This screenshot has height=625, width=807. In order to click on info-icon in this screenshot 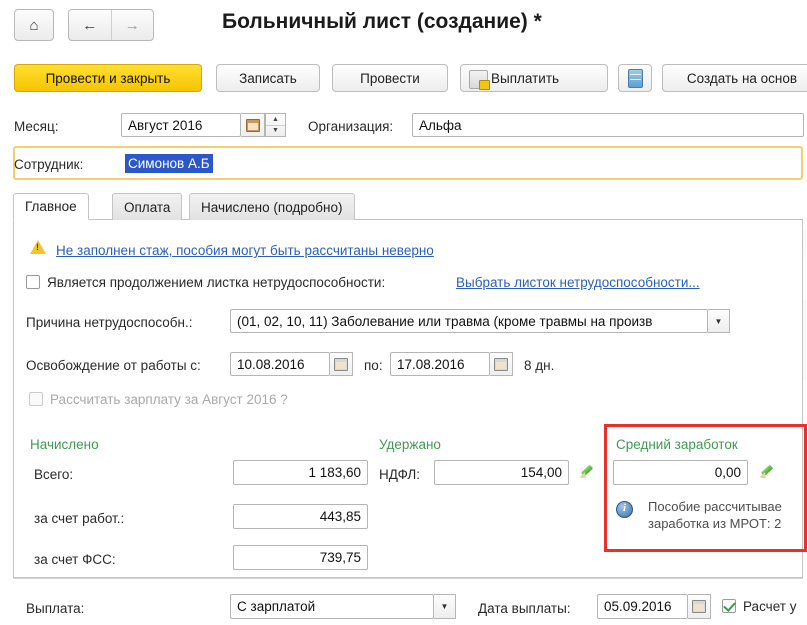, I will do `click(624, 509)`.